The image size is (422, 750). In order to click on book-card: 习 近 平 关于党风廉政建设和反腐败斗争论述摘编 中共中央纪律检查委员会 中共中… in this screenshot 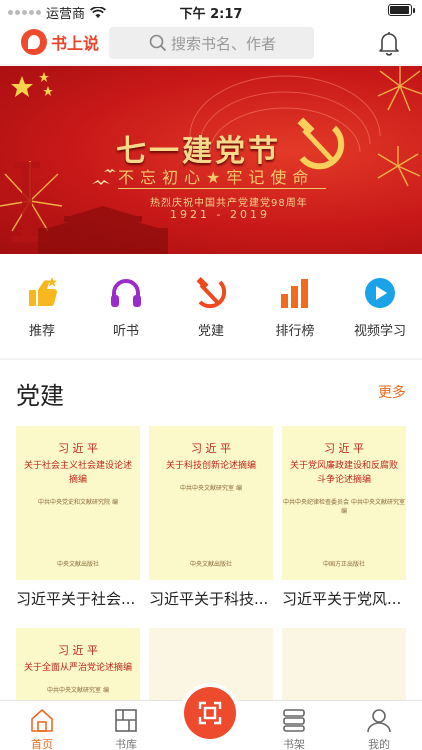, I will do `click(344, 517)`.